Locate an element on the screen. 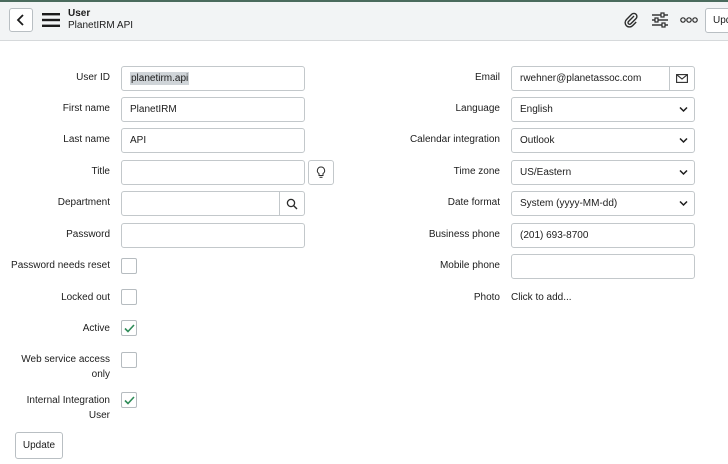  user-id-label: User ID is located at coordinates (93, 77).